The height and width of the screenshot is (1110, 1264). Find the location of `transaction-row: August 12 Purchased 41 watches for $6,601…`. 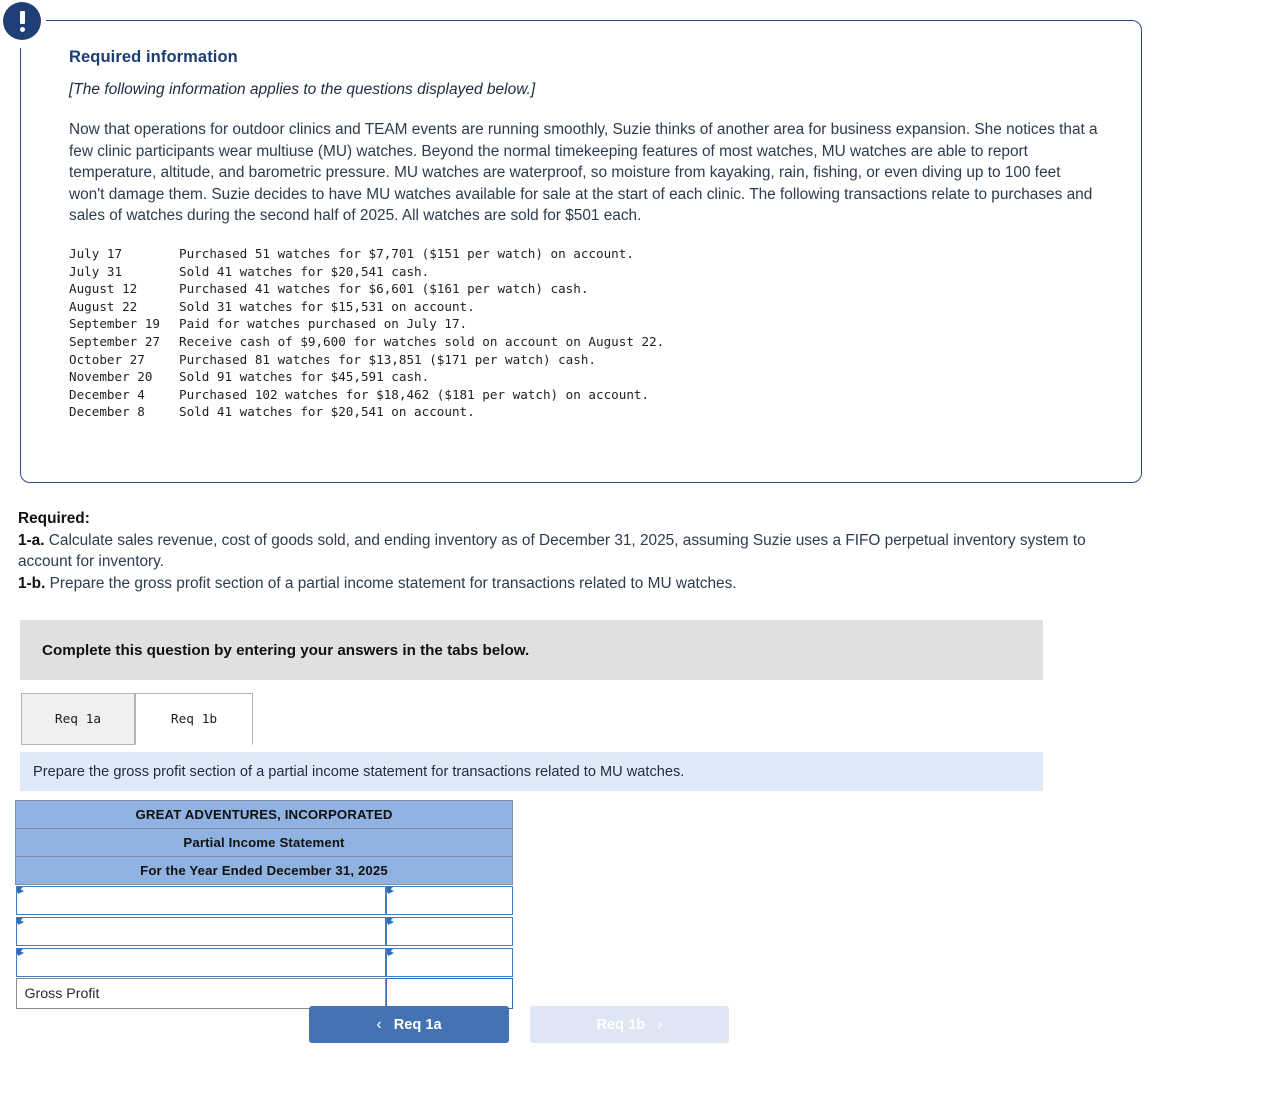

transaction-row: August 12 Purchased 41 watches for $6,601… is located at coordinates (592, 289).